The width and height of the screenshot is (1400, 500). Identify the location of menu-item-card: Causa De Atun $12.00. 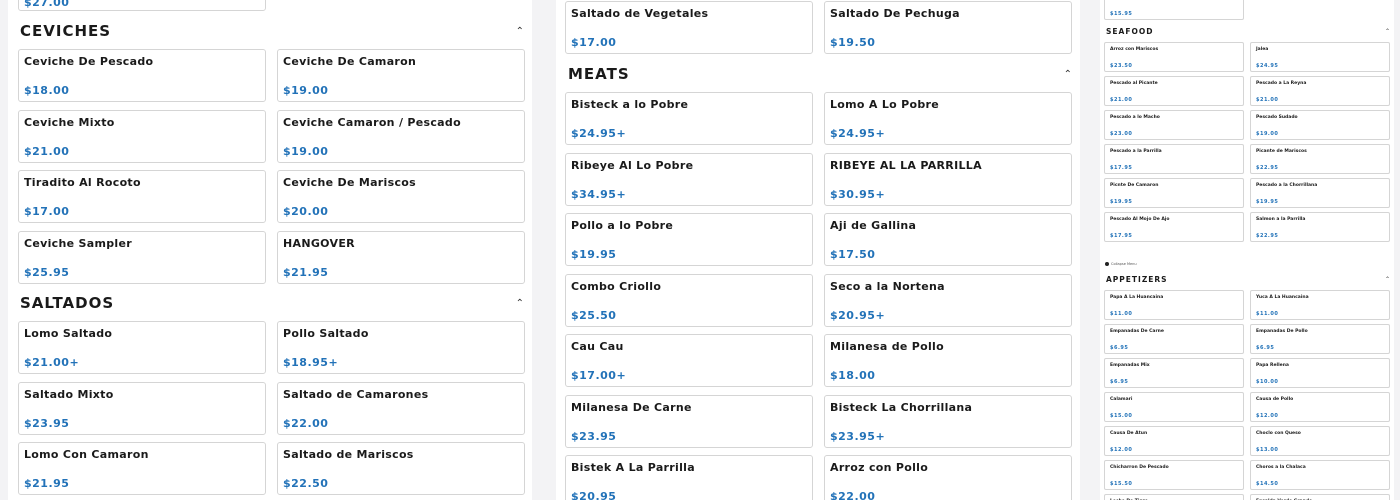
(1174, 441).